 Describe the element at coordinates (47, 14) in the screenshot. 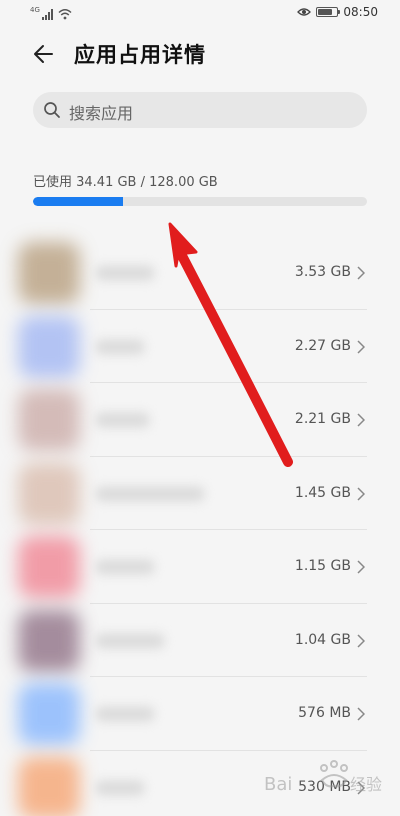

I see `signal-icon` at that location.